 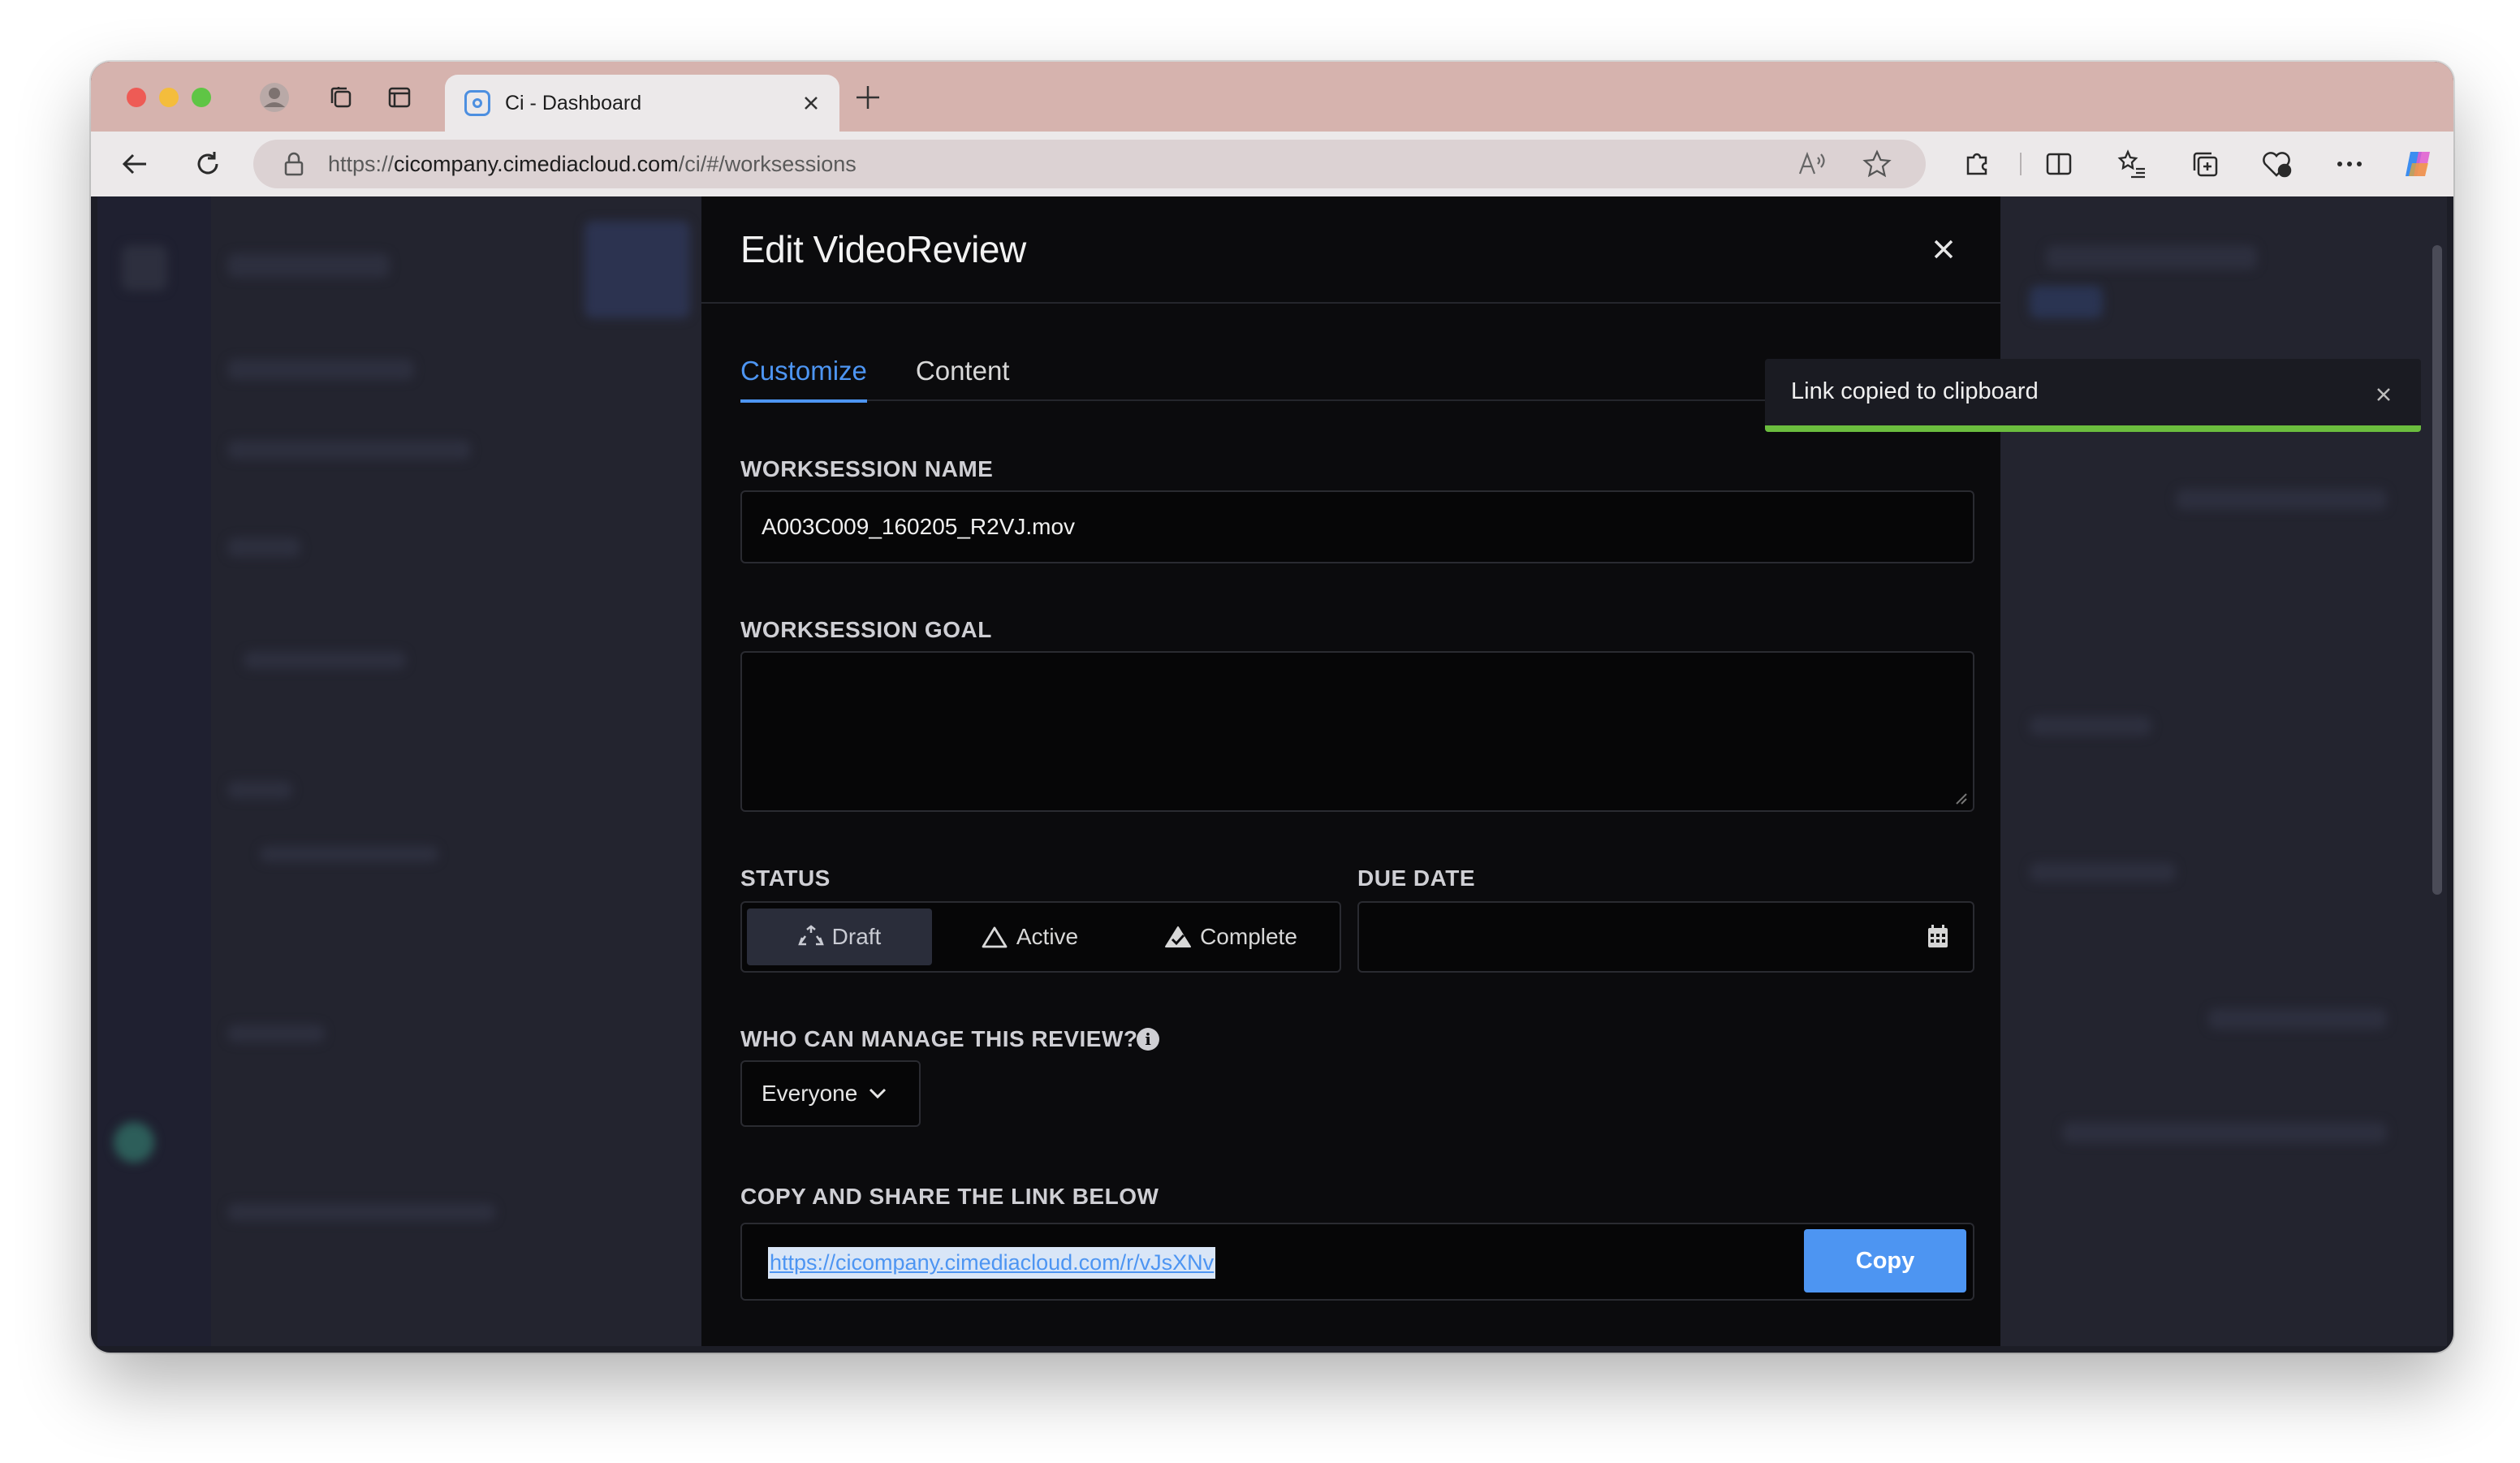 What do you see at coordinates (878, 1094) in the screenshot?
I see `chevron-down-icon` at bounding box center [878, 1094].